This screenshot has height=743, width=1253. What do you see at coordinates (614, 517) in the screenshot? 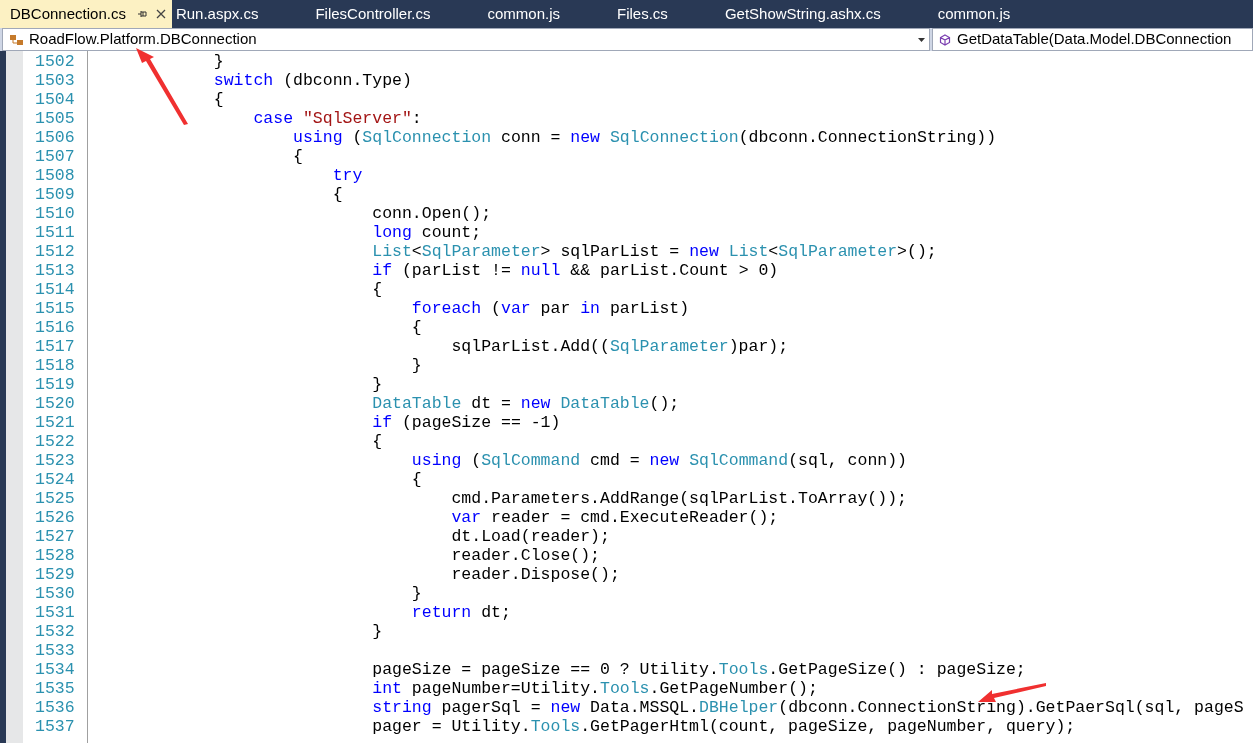
I see `code-line: var reader = cmd.ExecuteReader();` at bounding box center [614, 517].